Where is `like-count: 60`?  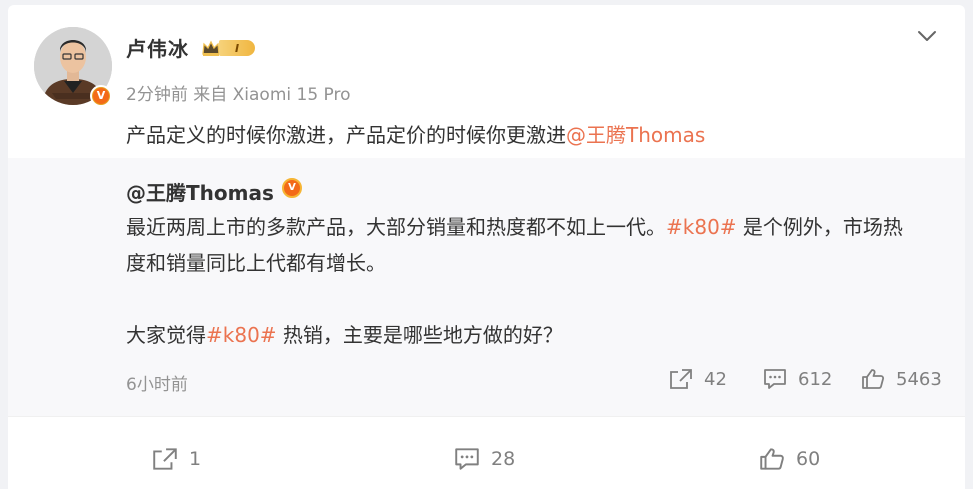
like-count: 60 is located at coordinates (808, 459).